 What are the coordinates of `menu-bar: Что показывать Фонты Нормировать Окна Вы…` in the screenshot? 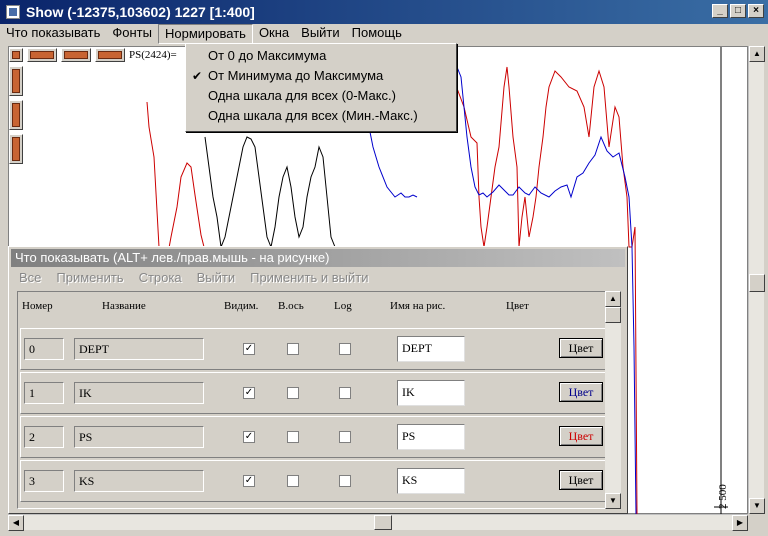 It's located at (384, 34).